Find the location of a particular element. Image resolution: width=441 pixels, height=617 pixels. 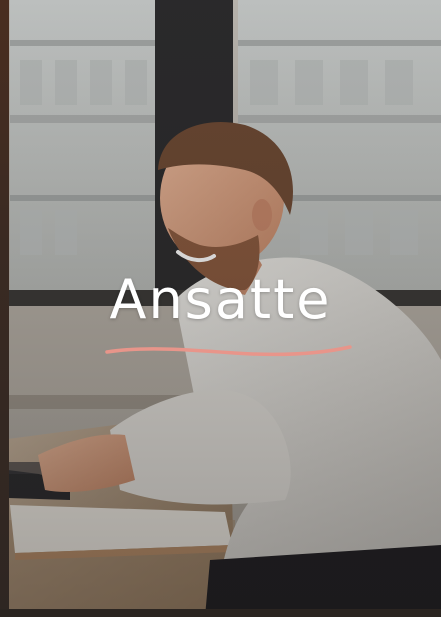

title-underline-swoosh is located at coordinates (228, 351).